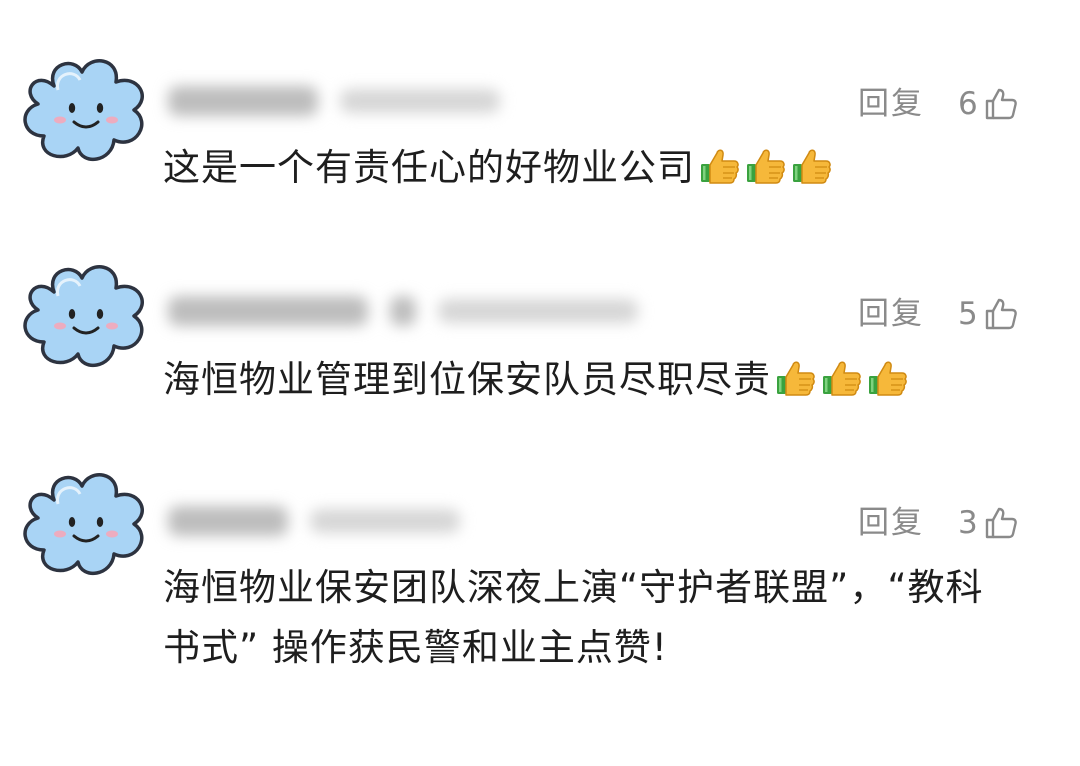 Image resolution: width=1080 pixels, height=766 pixels. I want to click on like-button: 5, so click(988, 314).